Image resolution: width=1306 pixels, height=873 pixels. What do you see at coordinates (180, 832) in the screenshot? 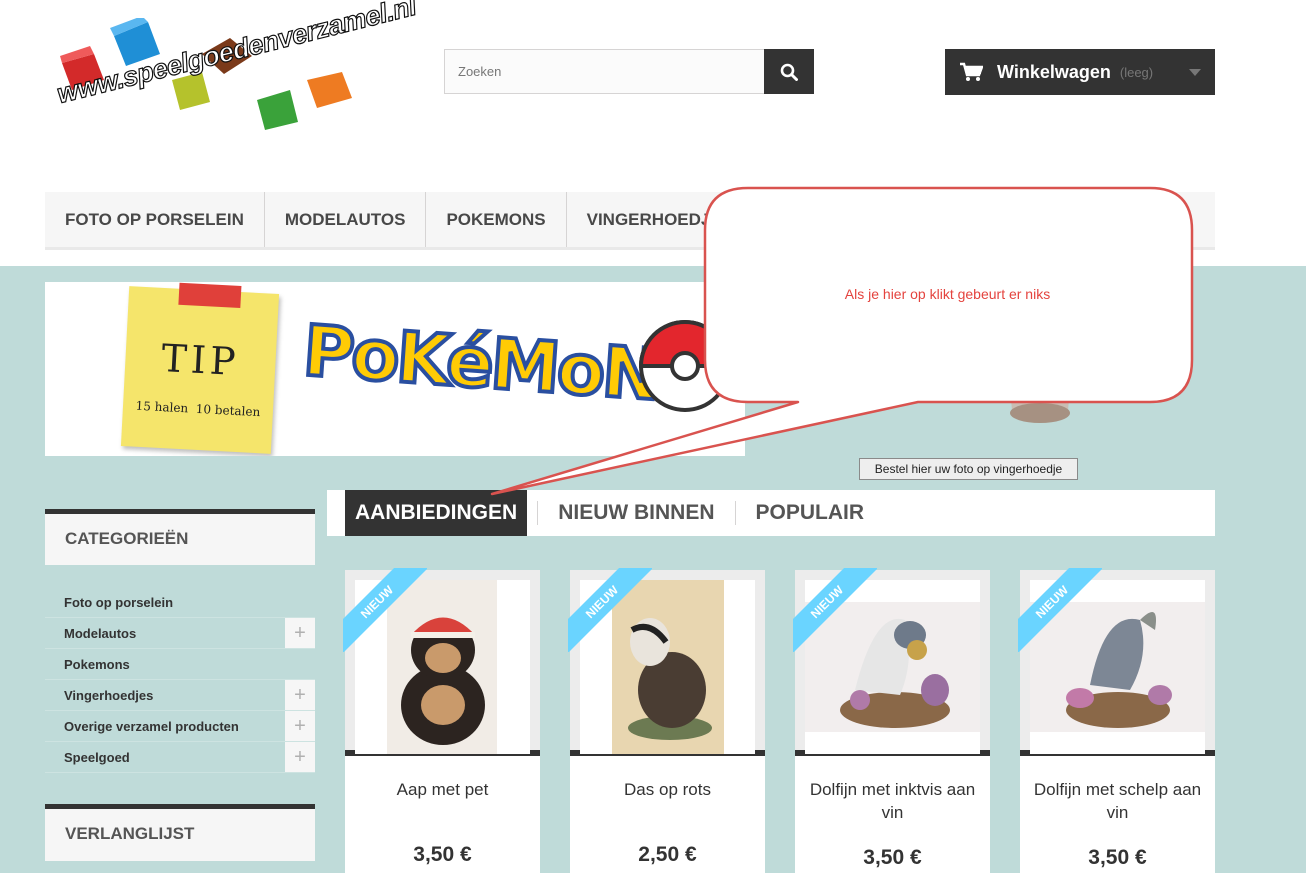
I see `wishlist-title: VERLANGLIJST` at bounding box center [180, 832].